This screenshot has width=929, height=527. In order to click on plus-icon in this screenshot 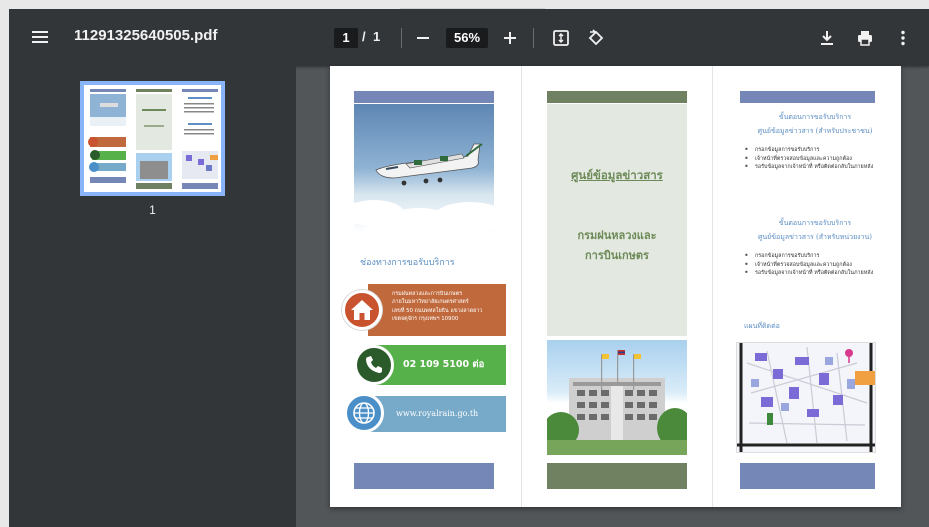, I will do `click(510, 38)`.